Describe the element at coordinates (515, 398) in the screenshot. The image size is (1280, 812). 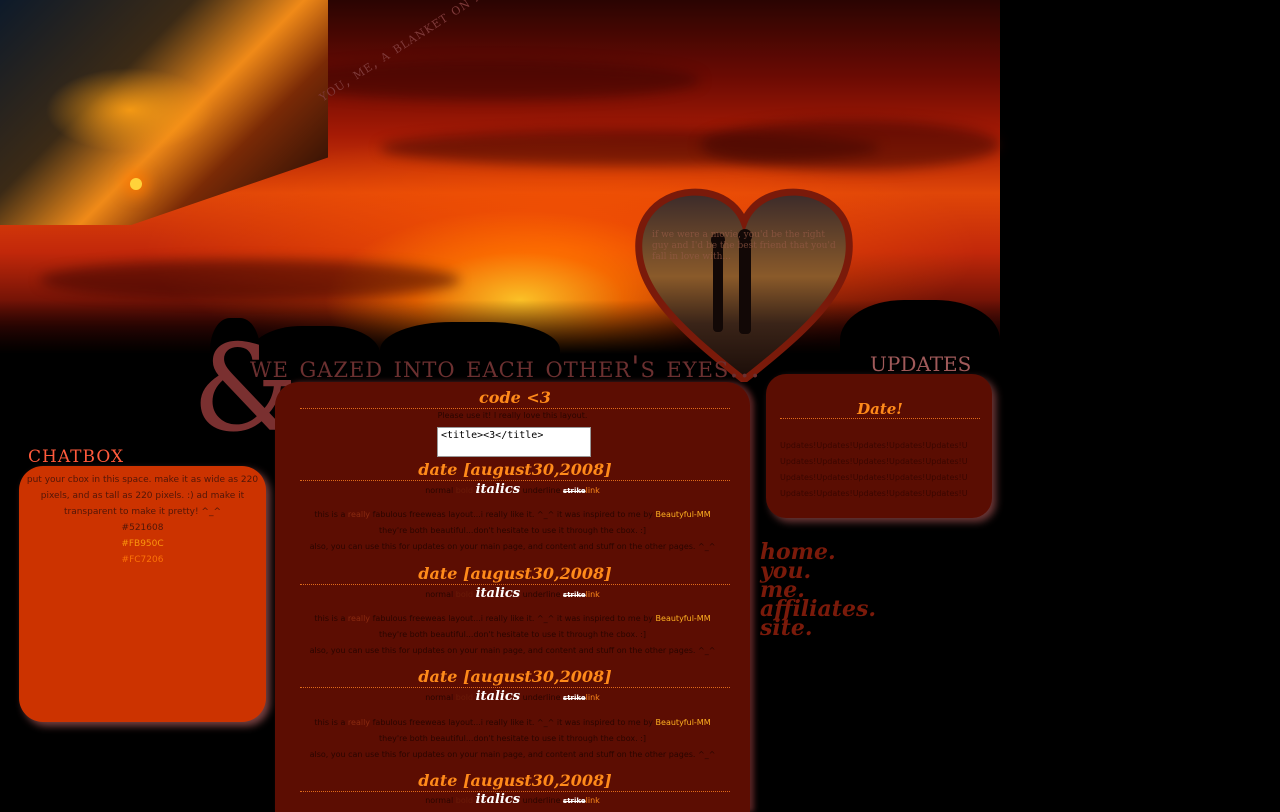
I see `code-heading: code <3` at that location.